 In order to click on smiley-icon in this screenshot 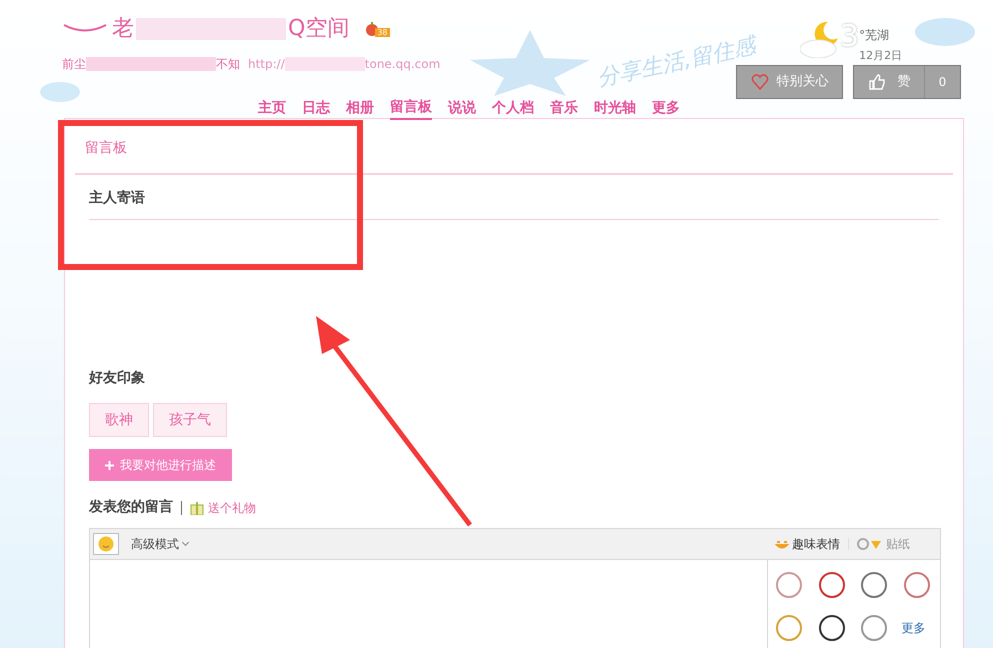, I will do `click(106, 544)`.